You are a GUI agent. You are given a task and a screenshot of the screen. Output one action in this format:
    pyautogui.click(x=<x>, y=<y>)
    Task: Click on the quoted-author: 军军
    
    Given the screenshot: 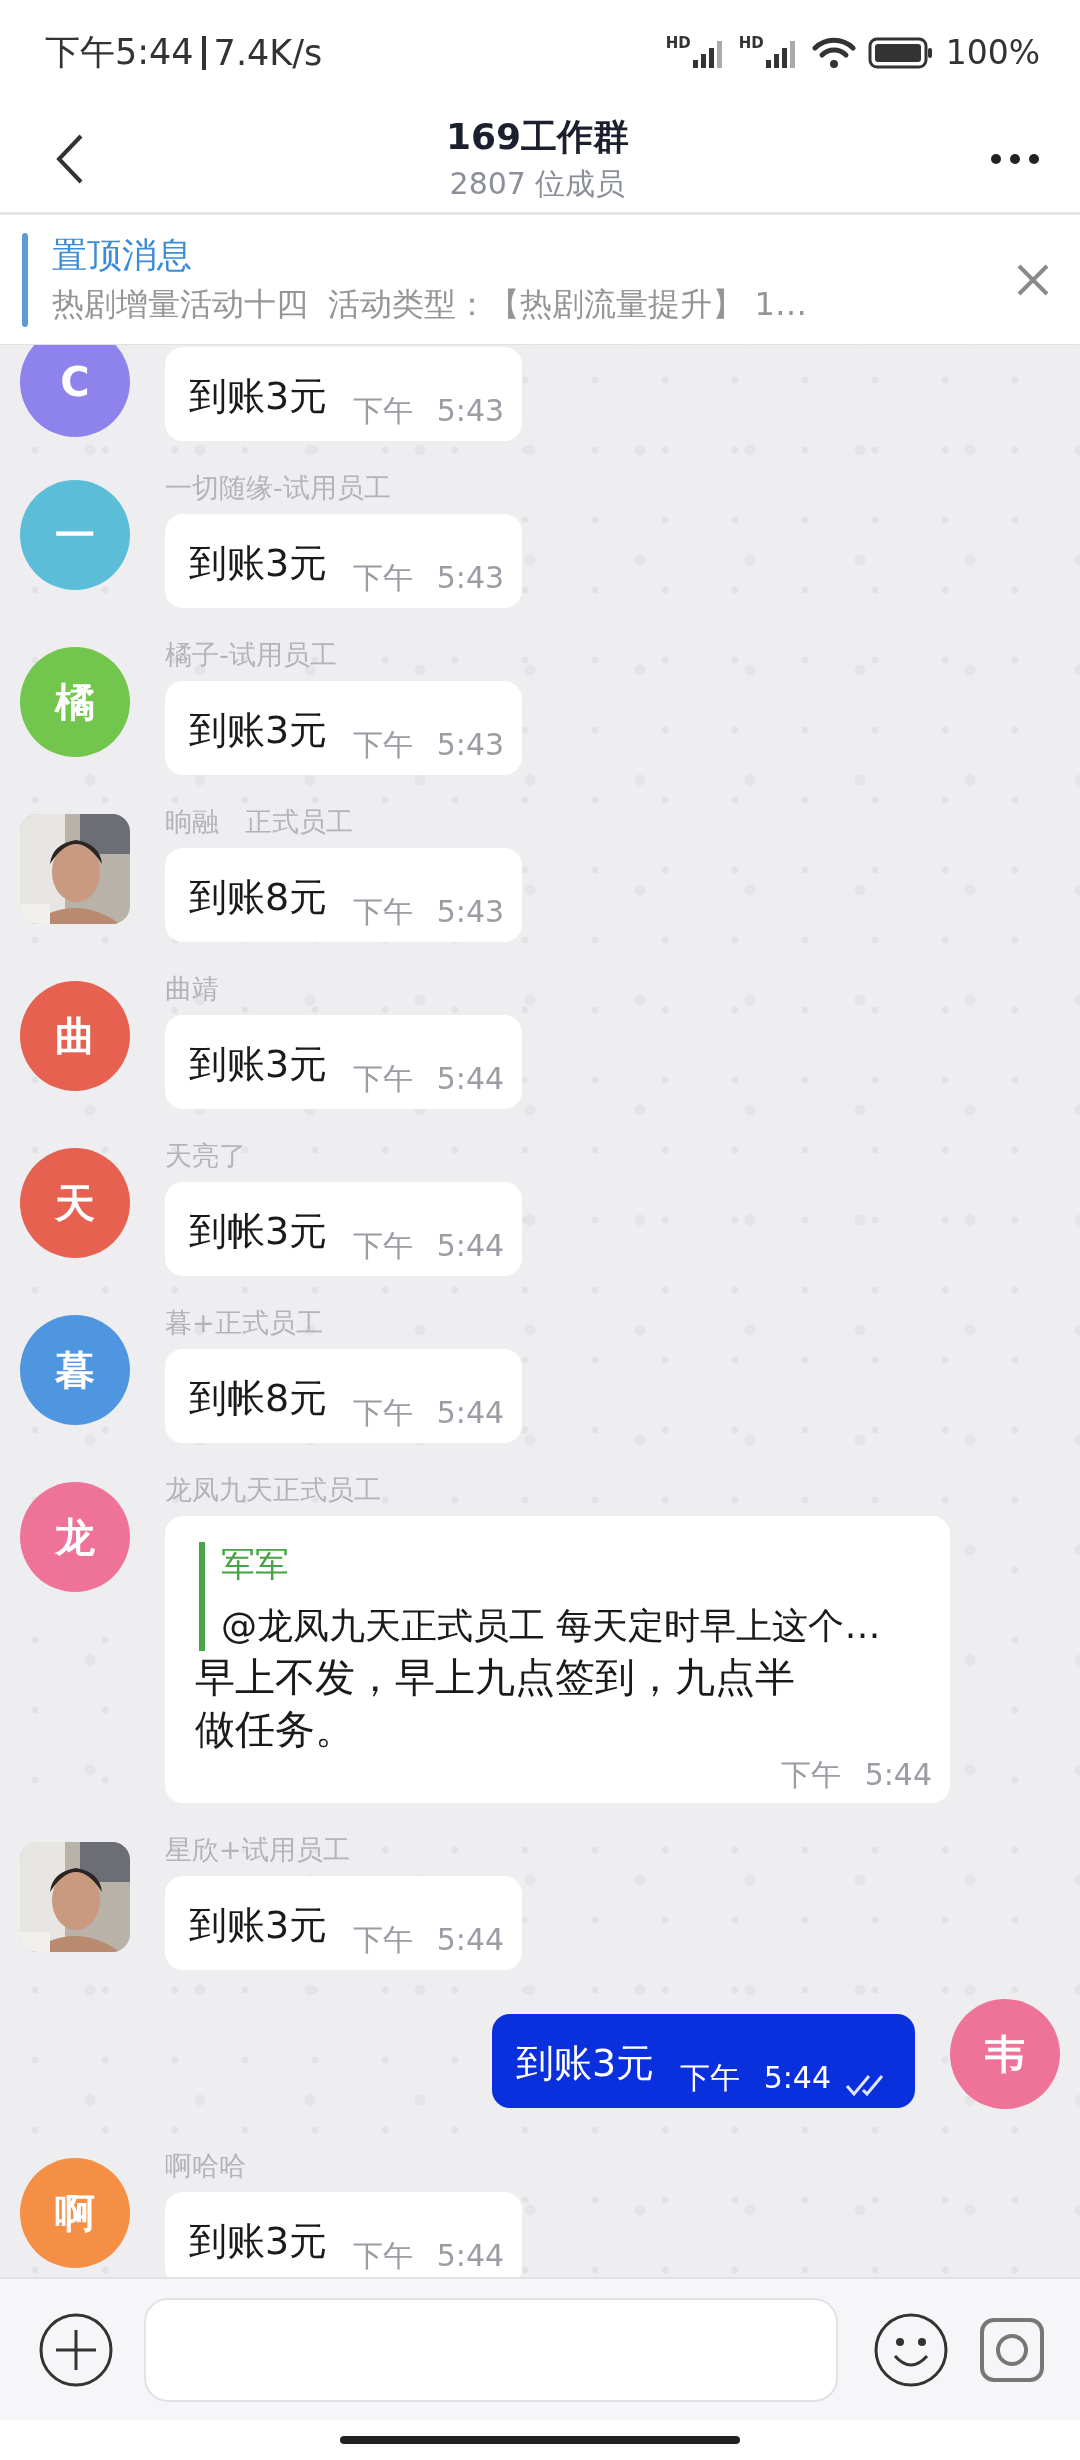 What is the action you would take?
    pyautogui.click(x=255, y=1564)
    